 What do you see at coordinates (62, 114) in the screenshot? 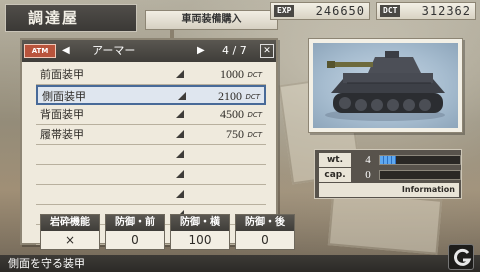
I see `item-name: 背面装甲` at bounding box center [62, 114].